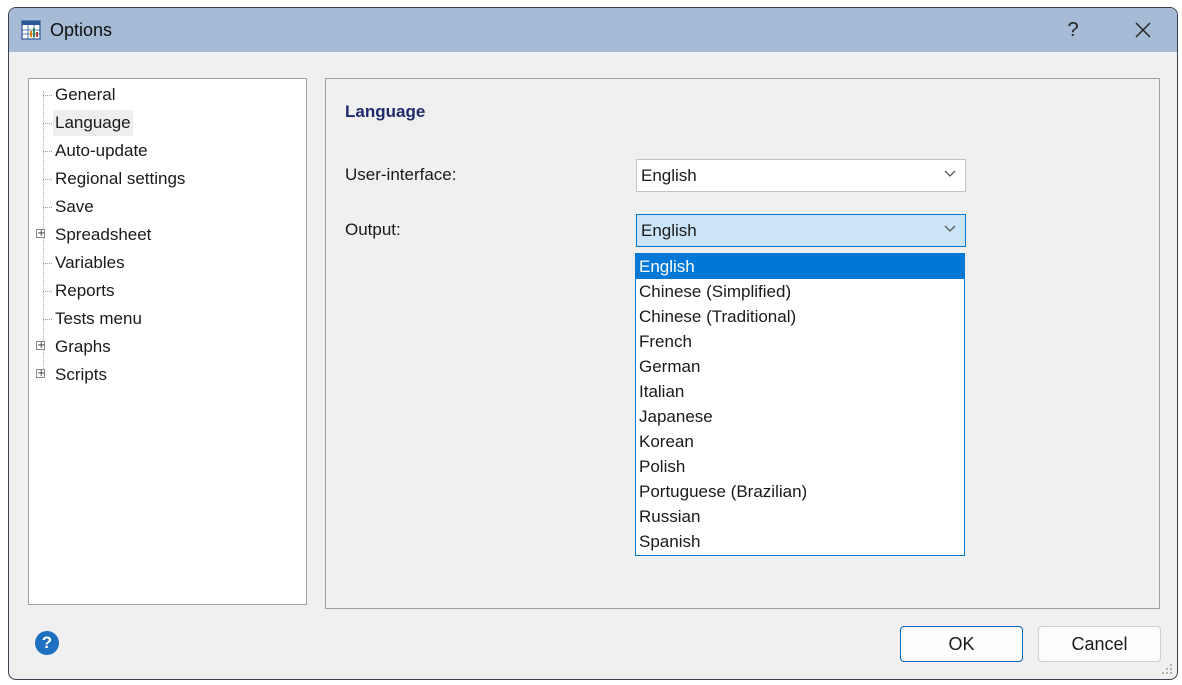 The height and width of the screenshot is (685, 1182). What do you see at coordinates (1073, 30) in the screenshot?
I see `help-title-button: ?` at bounding box center [1073, 30].